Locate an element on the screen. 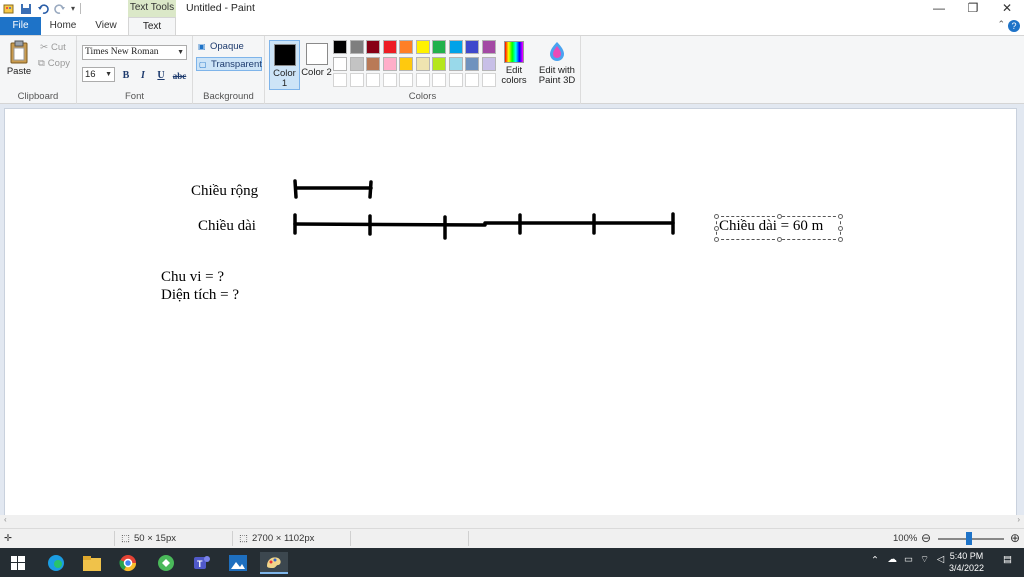  opaque-button: ▣ Opaque is located at coordinates (229, 47).